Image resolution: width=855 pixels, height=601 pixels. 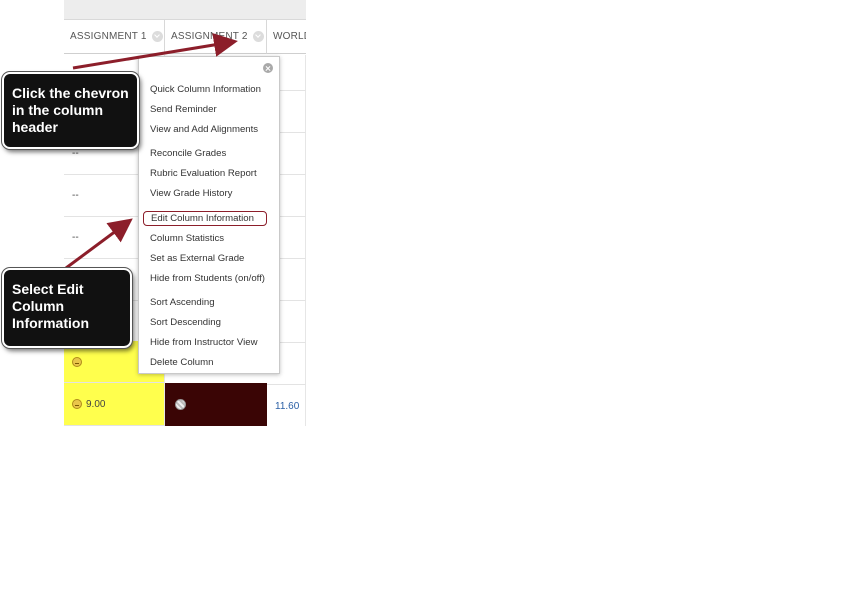 I want to click on menu-item-view-grade-history: View Grade History, so click(x=191, y=193).